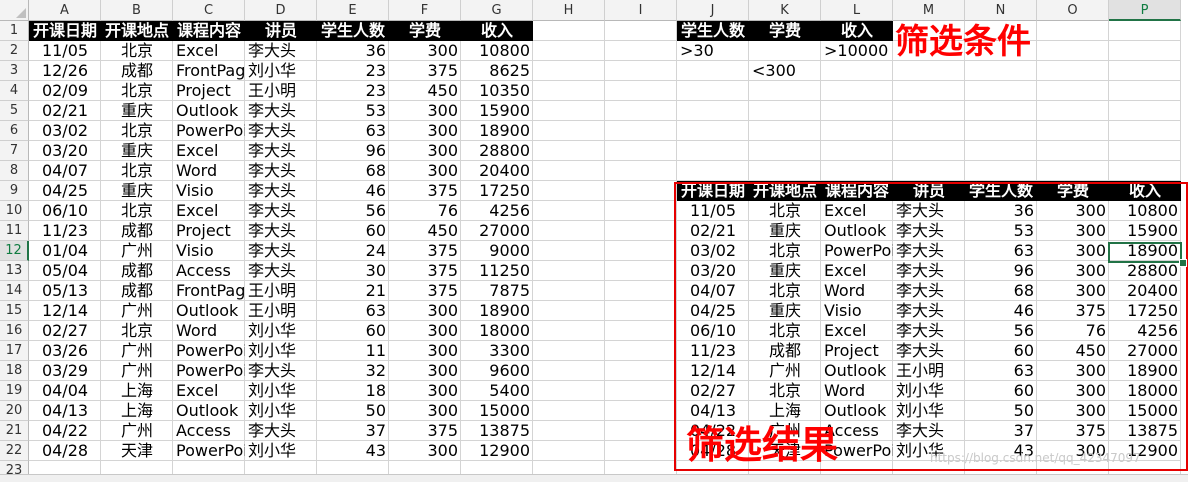  What do you see at coordinates (137, 451) in the screenshot?
I see `table-cell: 天津` at bounding box center [137, 451].